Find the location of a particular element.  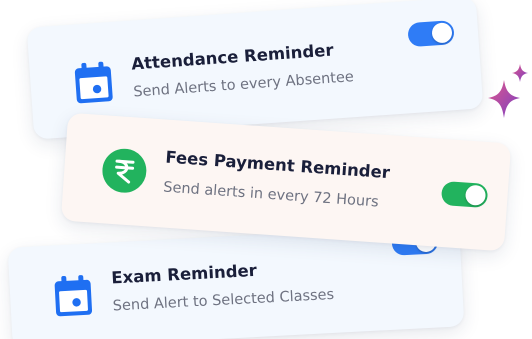

reminder-title: Attendance Reminder is located at coordinates (232, 57).